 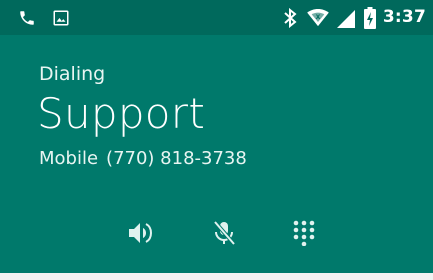 I want to click on svg-text: x, so click(x=318, y=15).